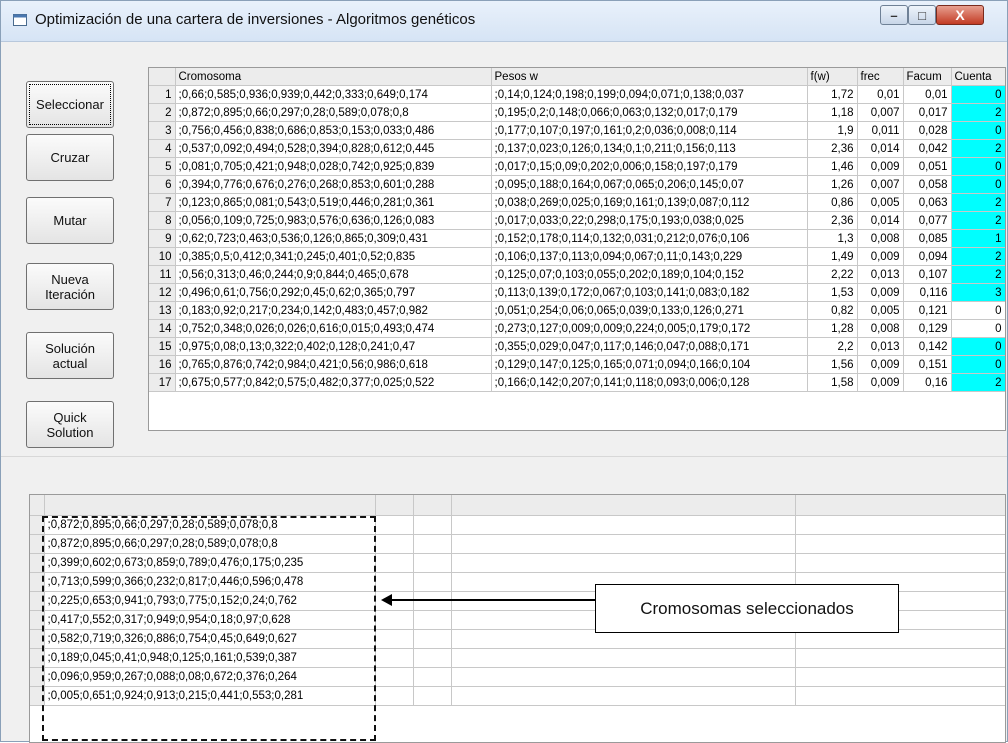  What do you see at coordinates (927, 202) in the screenshot?
I see `facum-cell: 0,063` at bounding box center [927, 202].